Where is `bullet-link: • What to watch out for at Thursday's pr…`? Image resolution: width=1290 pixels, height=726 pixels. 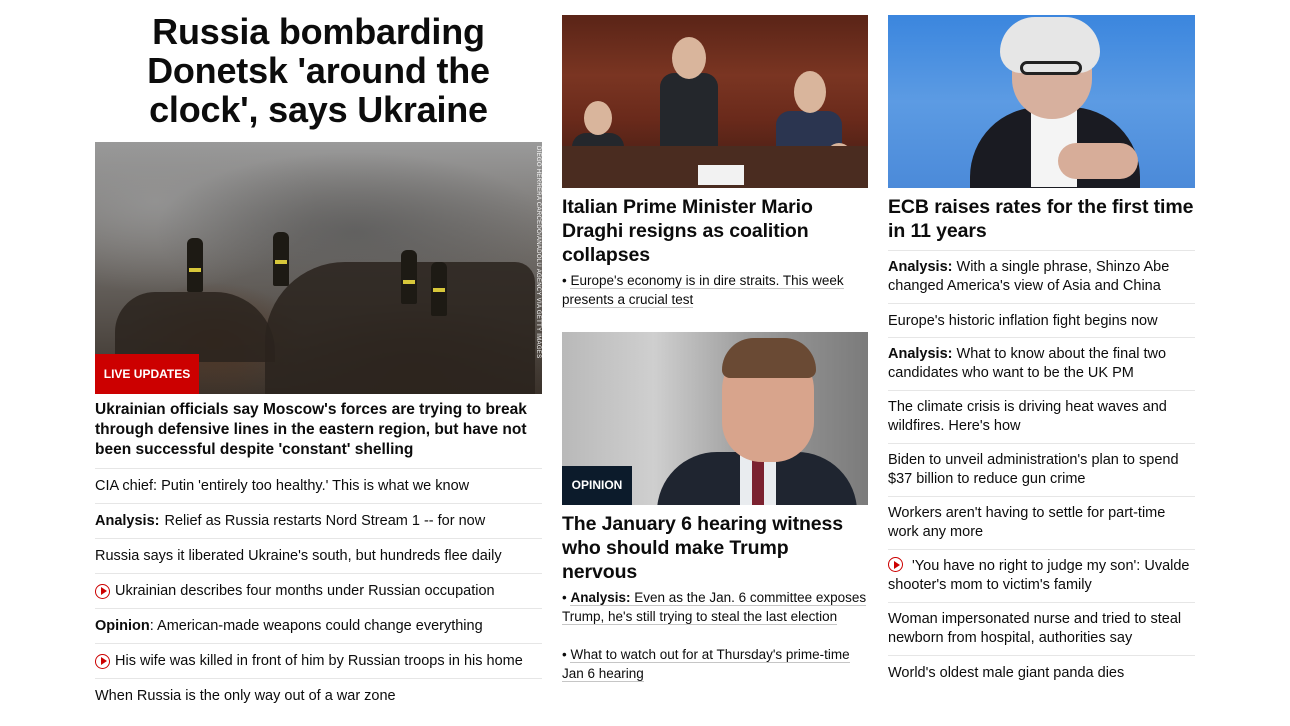
bullet-link: • What to watch out for at Thursday's pr… is located at coordinates (715, 664).